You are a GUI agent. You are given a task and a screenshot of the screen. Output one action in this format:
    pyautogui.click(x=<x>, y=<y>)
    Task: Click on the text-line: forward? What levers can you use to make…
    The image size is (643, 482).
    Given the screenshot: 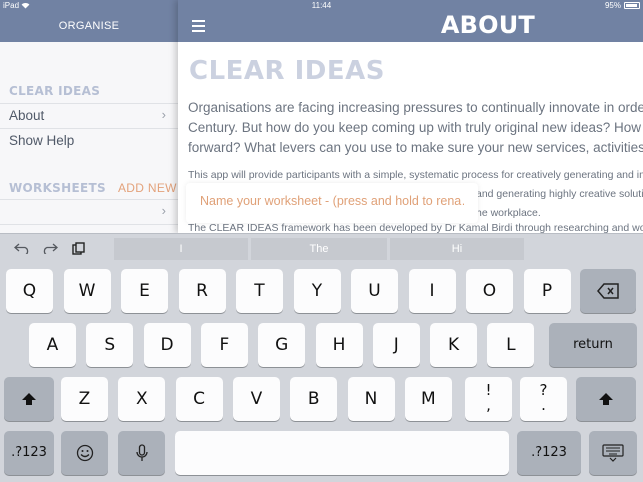 What is the action you would take?
    pyautogui.click(x=415, y=147)
    